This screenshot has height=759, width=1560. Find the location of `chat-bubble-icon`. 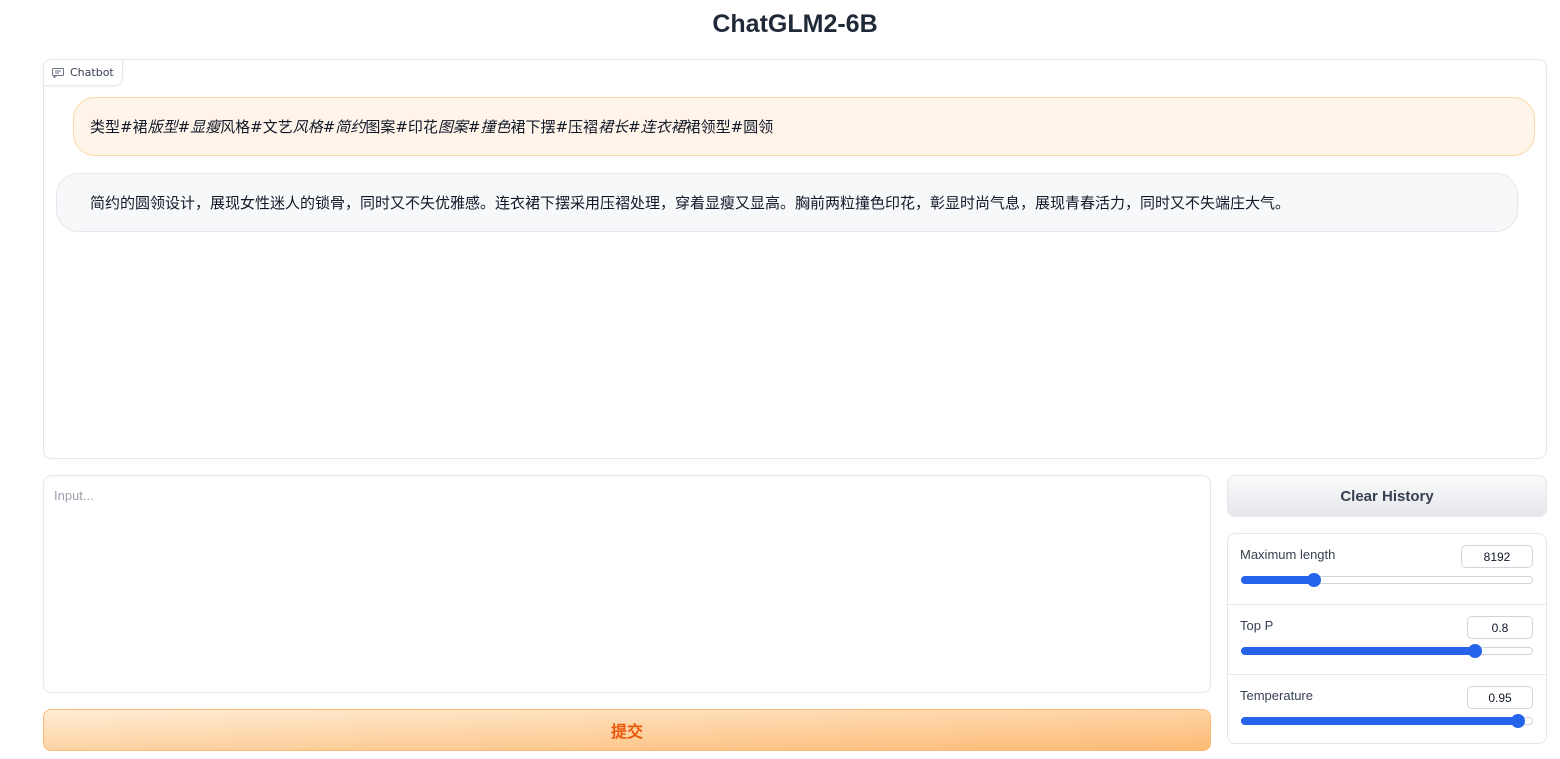

chat-bubble-icon is located at coordinates (58, 72).